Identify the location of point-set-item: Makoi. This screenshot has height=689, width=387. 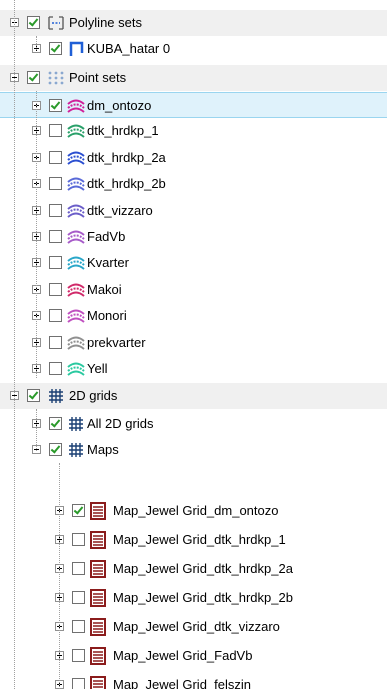
(193, 290).